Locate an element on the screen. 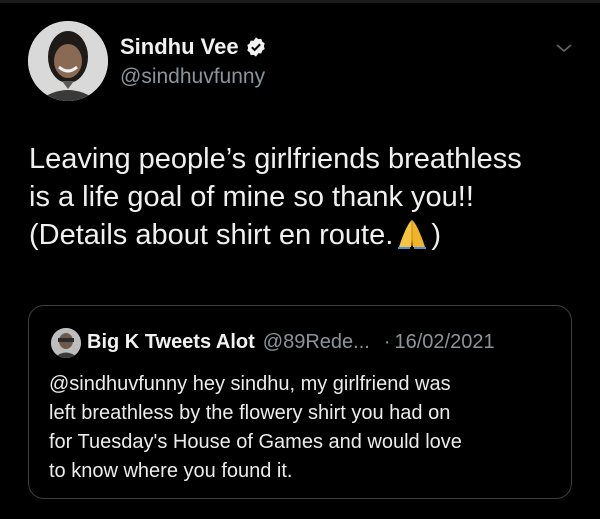 The width and height of the screenshot is (600, 519). author-handle: @sindhuvfunny is located at coordinates (192, 77).